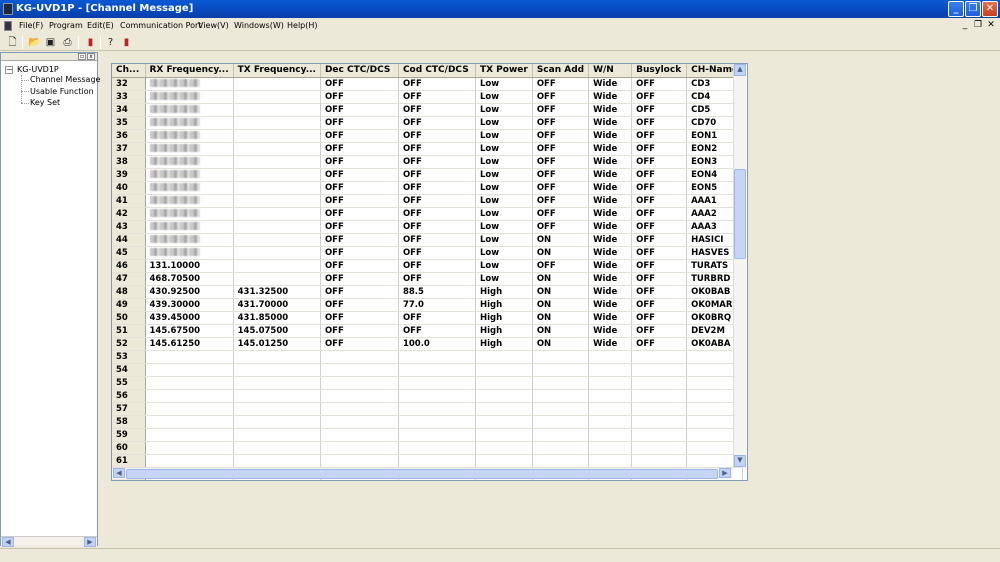 The height and width of the screenshot is (562, 1000). I want to click on table-cell: 468.70500, so click(189, 279).